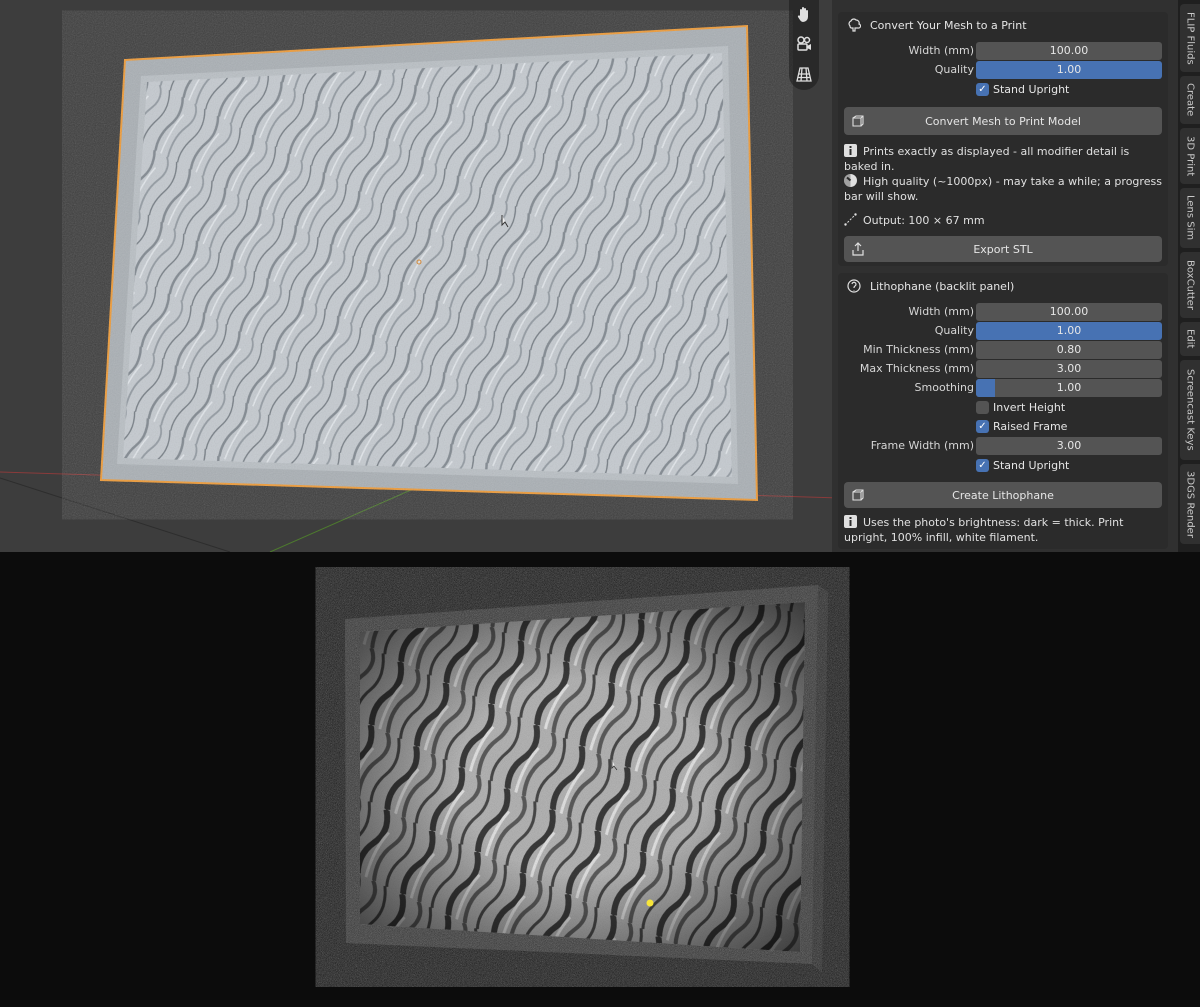 Image resolution: width=1200 pixels, height=1007 pixels. I want to click on litho-smoothing-label: Smoothing, so click(944, 387).